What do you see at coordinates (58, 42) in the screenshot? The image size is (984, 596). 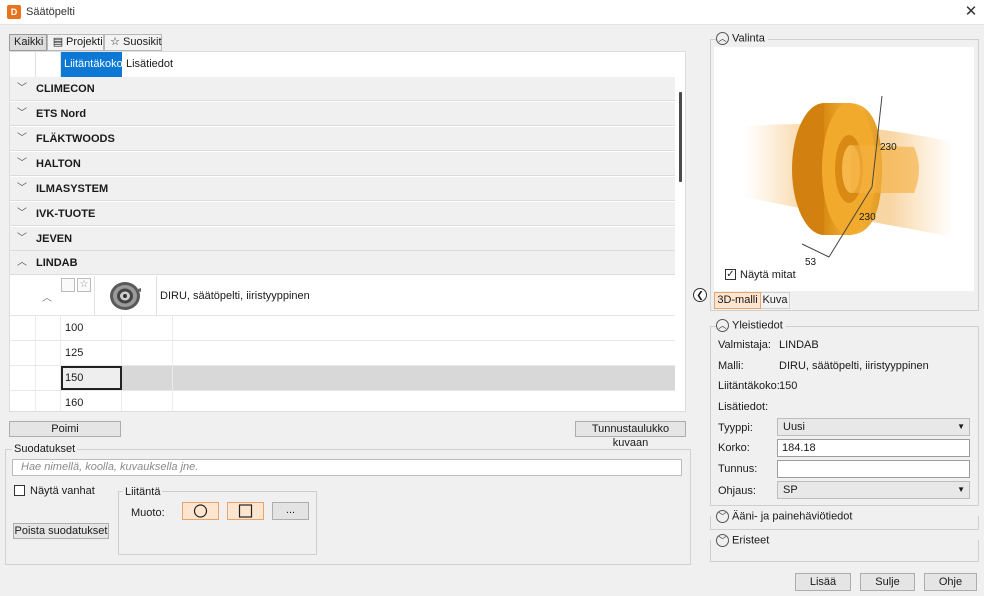 I see `folder-icon: ▤` at bounding box center [58, 42].